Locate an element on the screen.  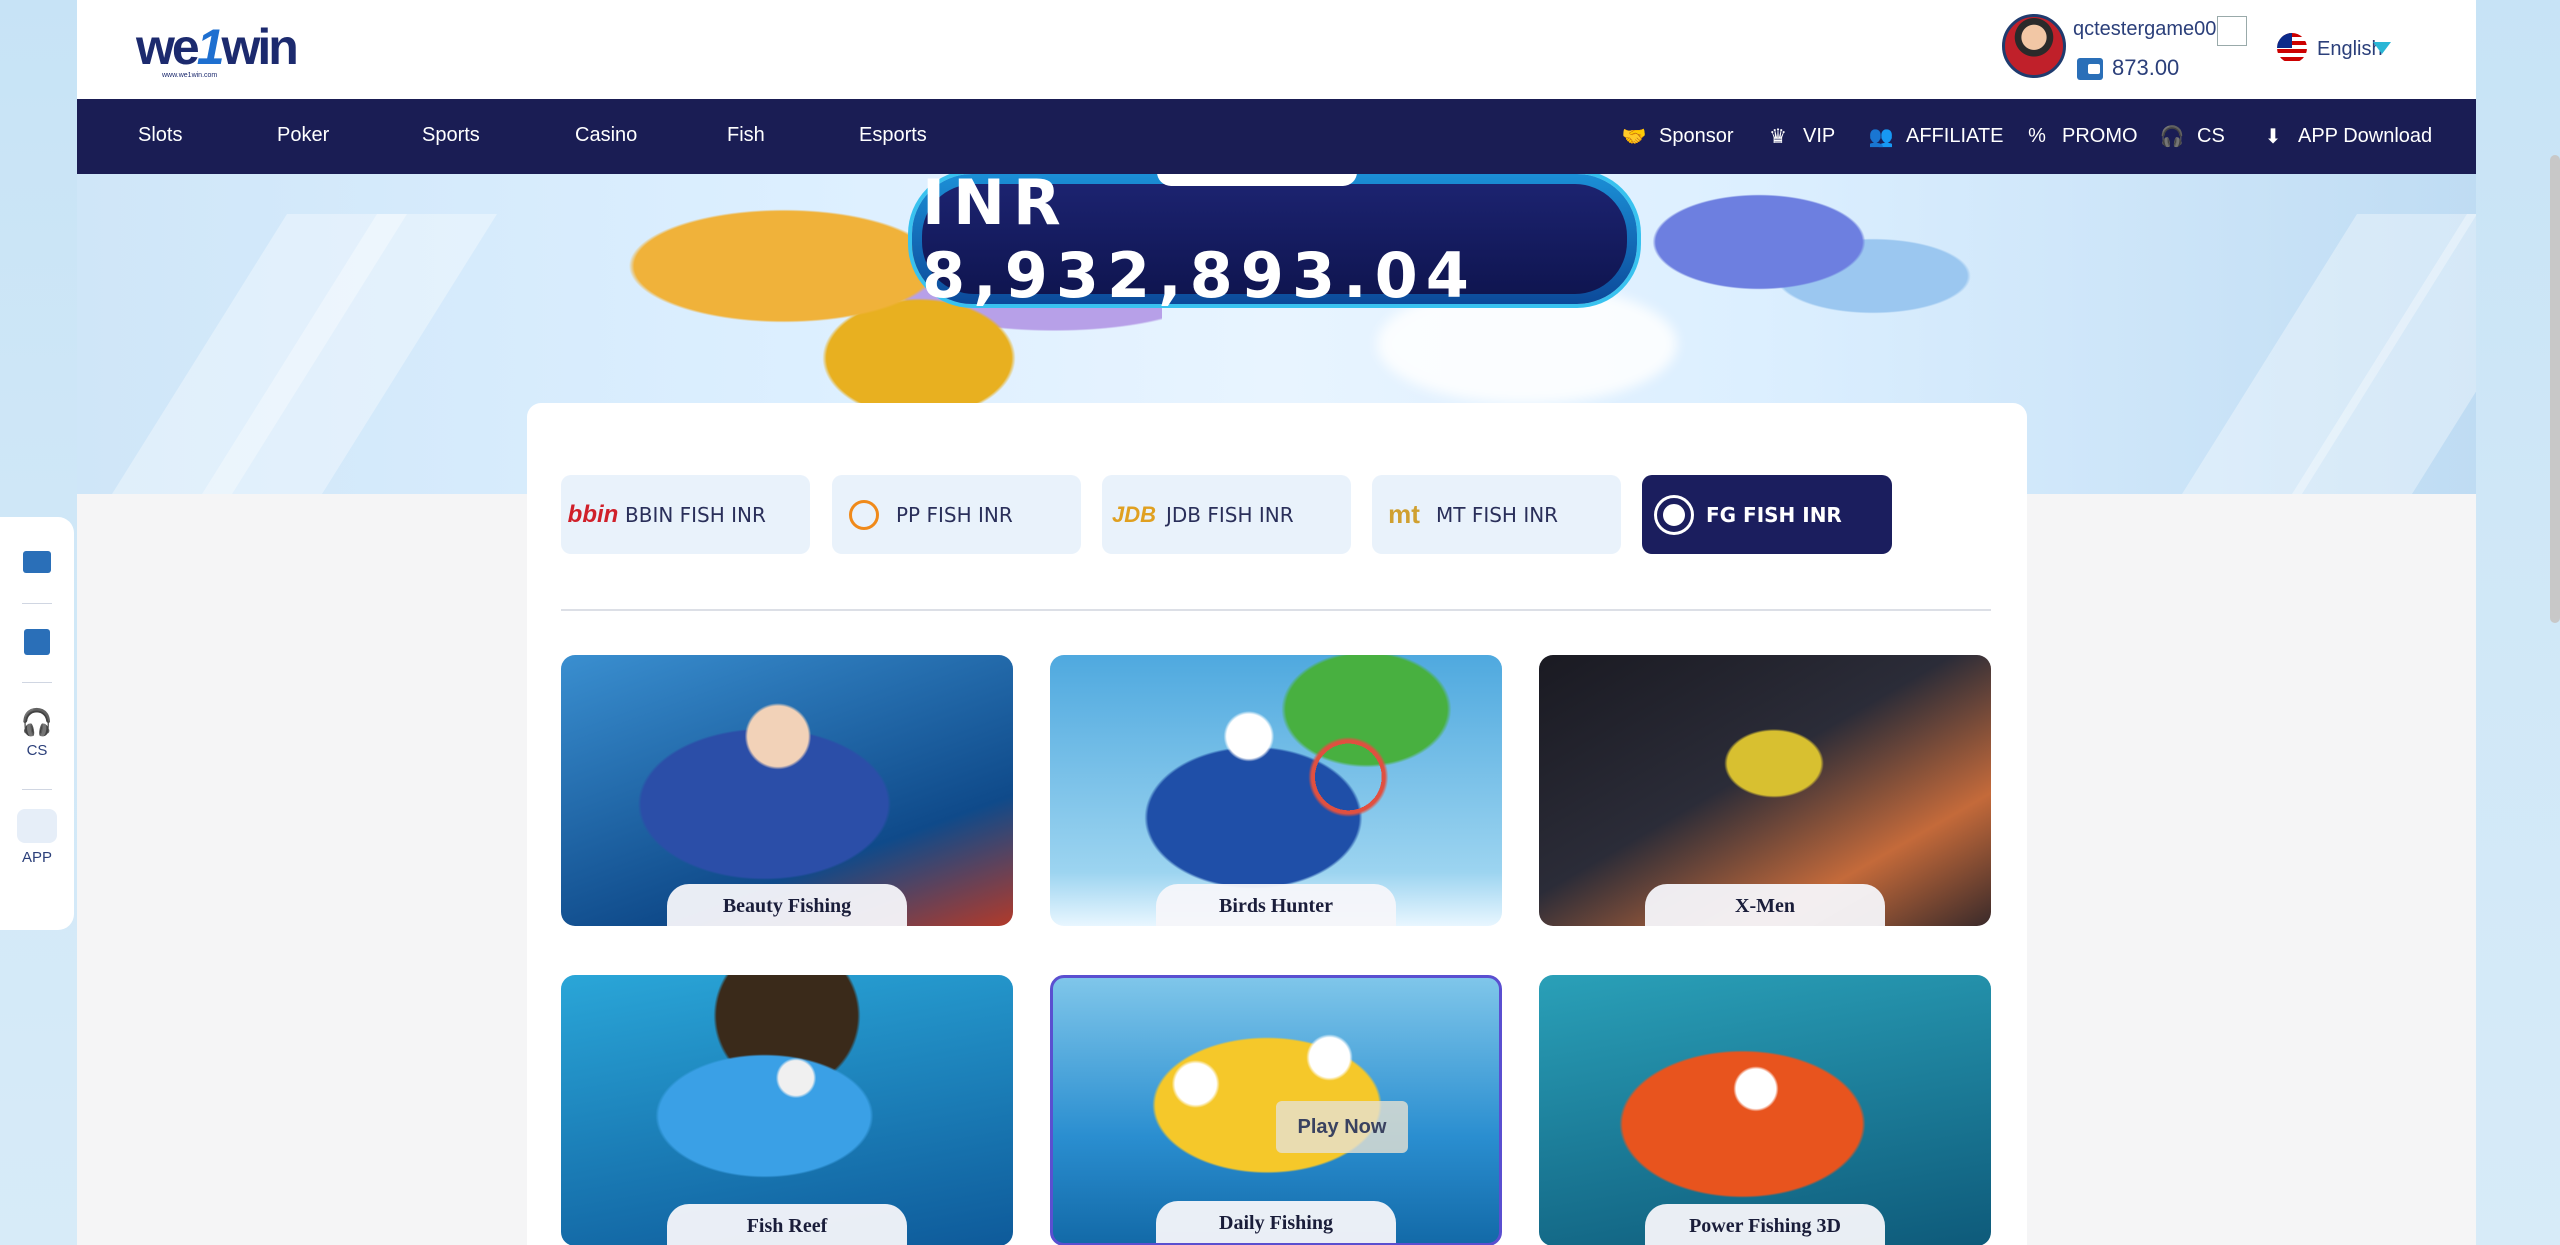
username: qctestergame001 is located at coordinates (2150, 29).